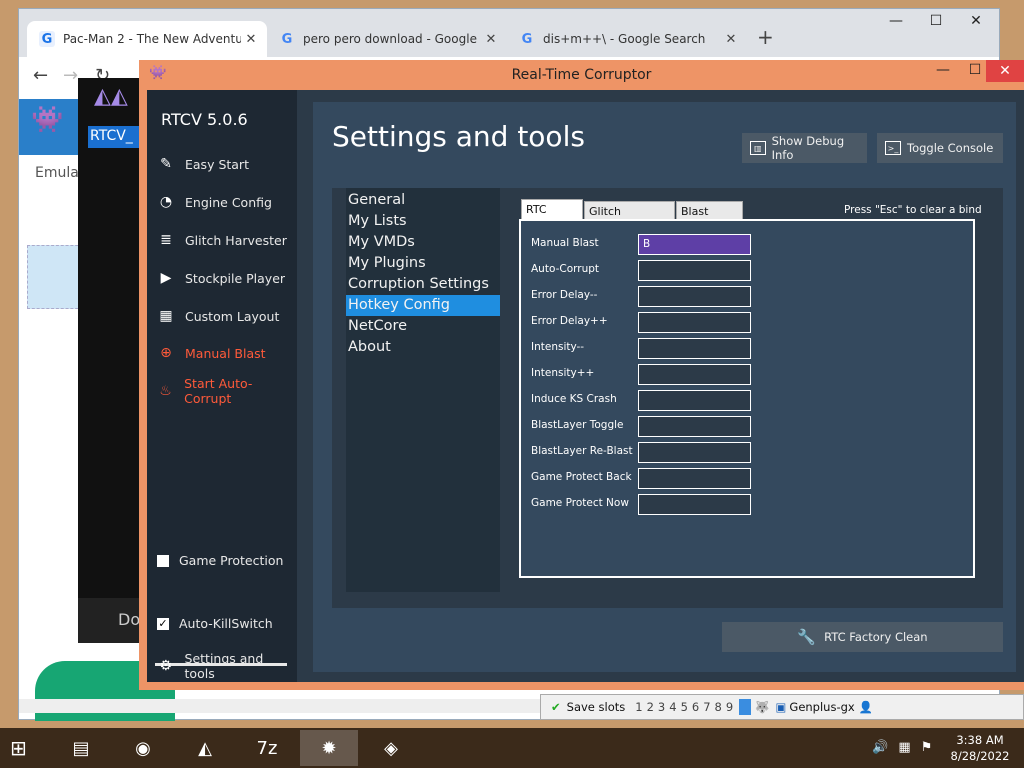  I want to click on sidebar-item-easy-start: ✎ Easy Start, so click(225, 164).